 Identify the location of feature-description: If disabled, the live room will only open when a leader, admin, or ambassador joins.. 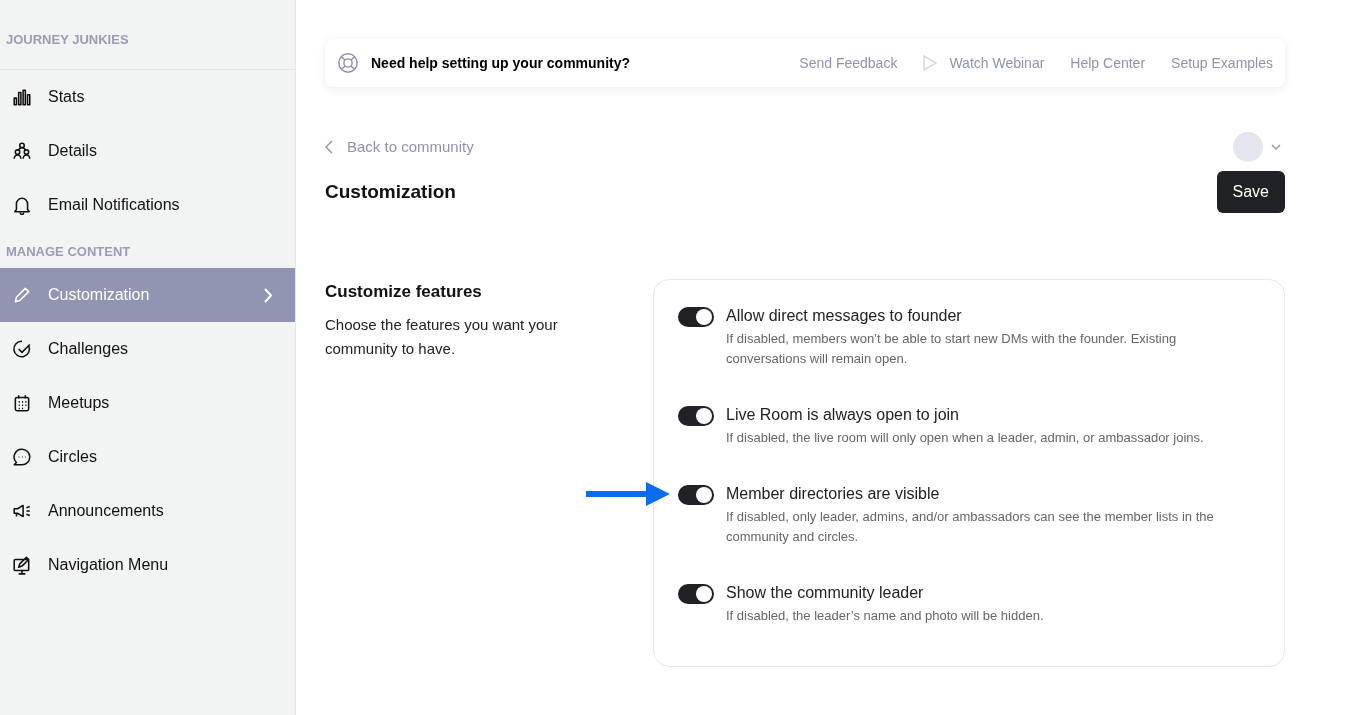
(965, 438).